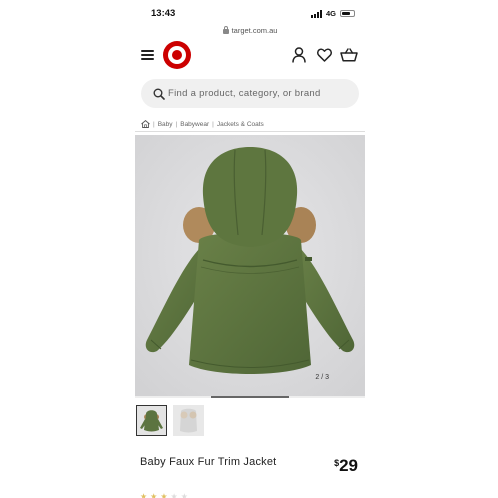  What do you see at coordinates (324, 55) in the screenshot?
I see `heart-icon` at bounding box center [324, 55].